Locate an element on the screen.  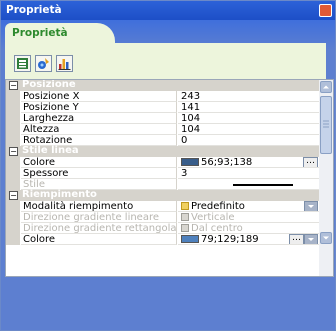
color-value: 56;93;138 is located at coordinates (227, 162).